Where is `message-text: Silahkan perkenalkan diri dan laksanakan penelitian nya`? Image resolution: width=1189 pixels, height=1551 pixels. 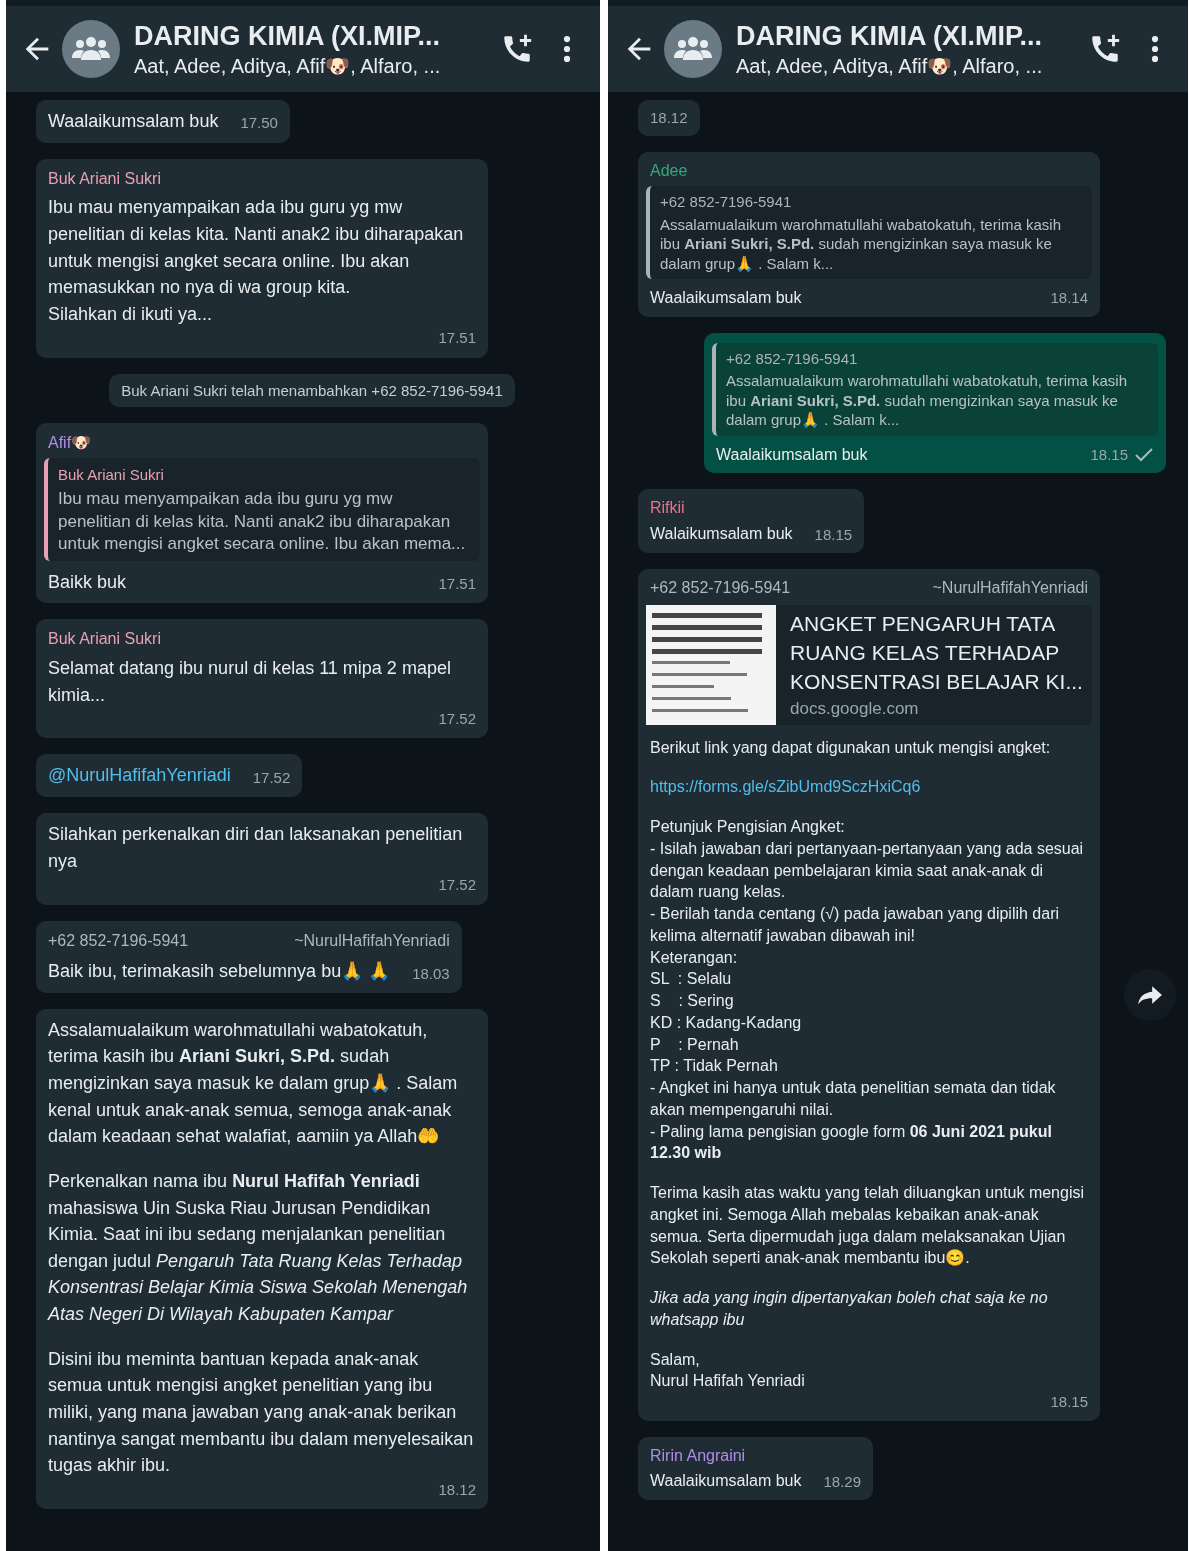 message-text: Silahkan perkenalkan diri dan laksanakan penelitian nya is located at coordinates (256, 848).